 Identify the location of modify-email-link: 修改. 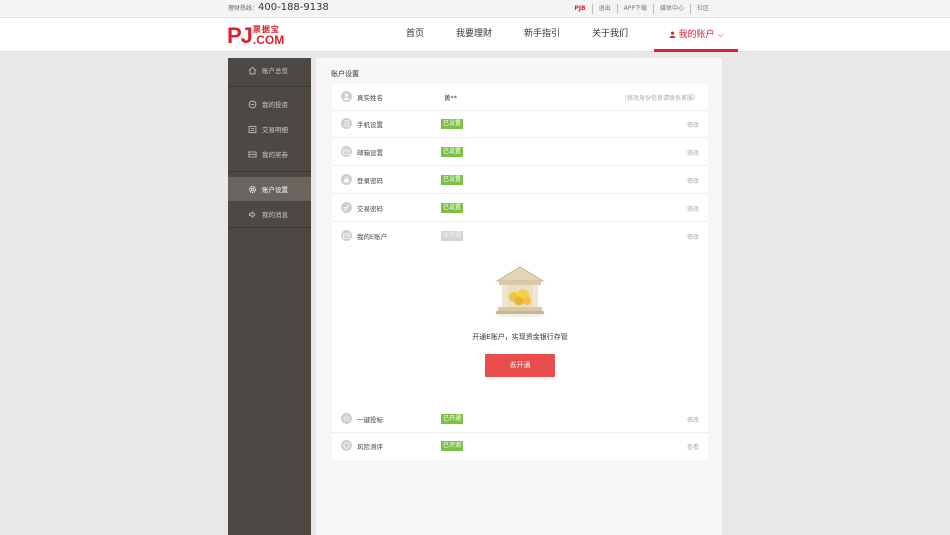
(693, 152).